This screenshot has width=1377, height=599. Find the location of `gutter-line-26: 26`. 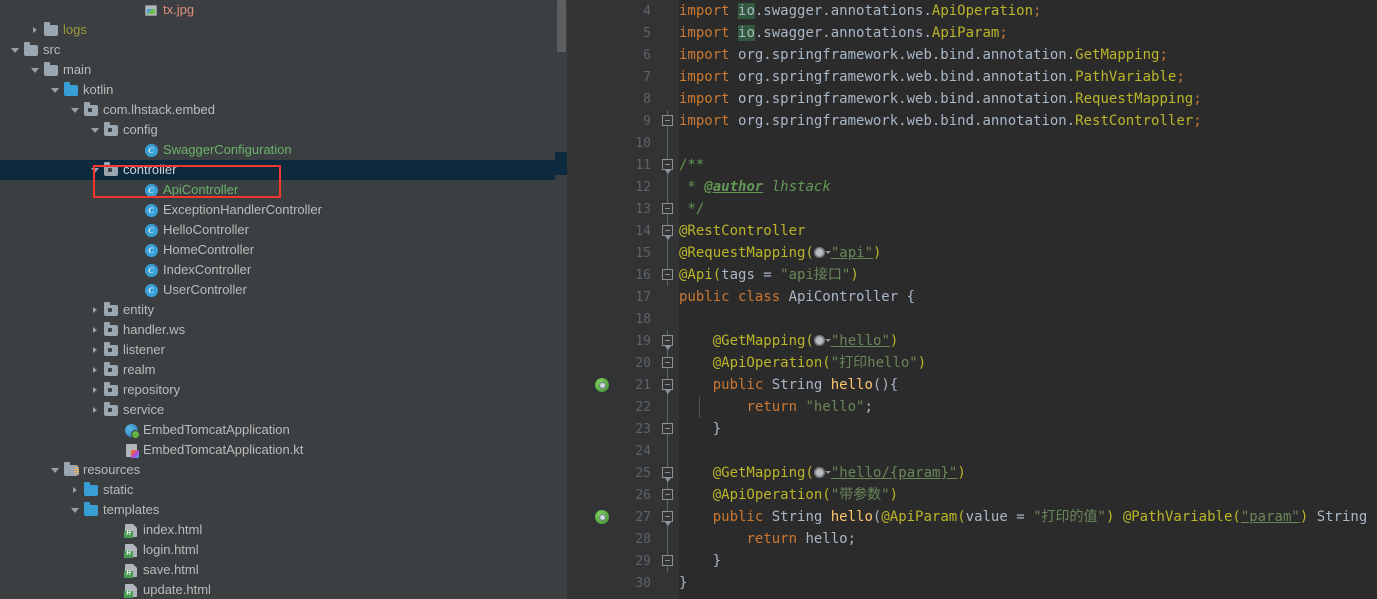

gutter-line-26: 26 is located at coordinates (612, 495).